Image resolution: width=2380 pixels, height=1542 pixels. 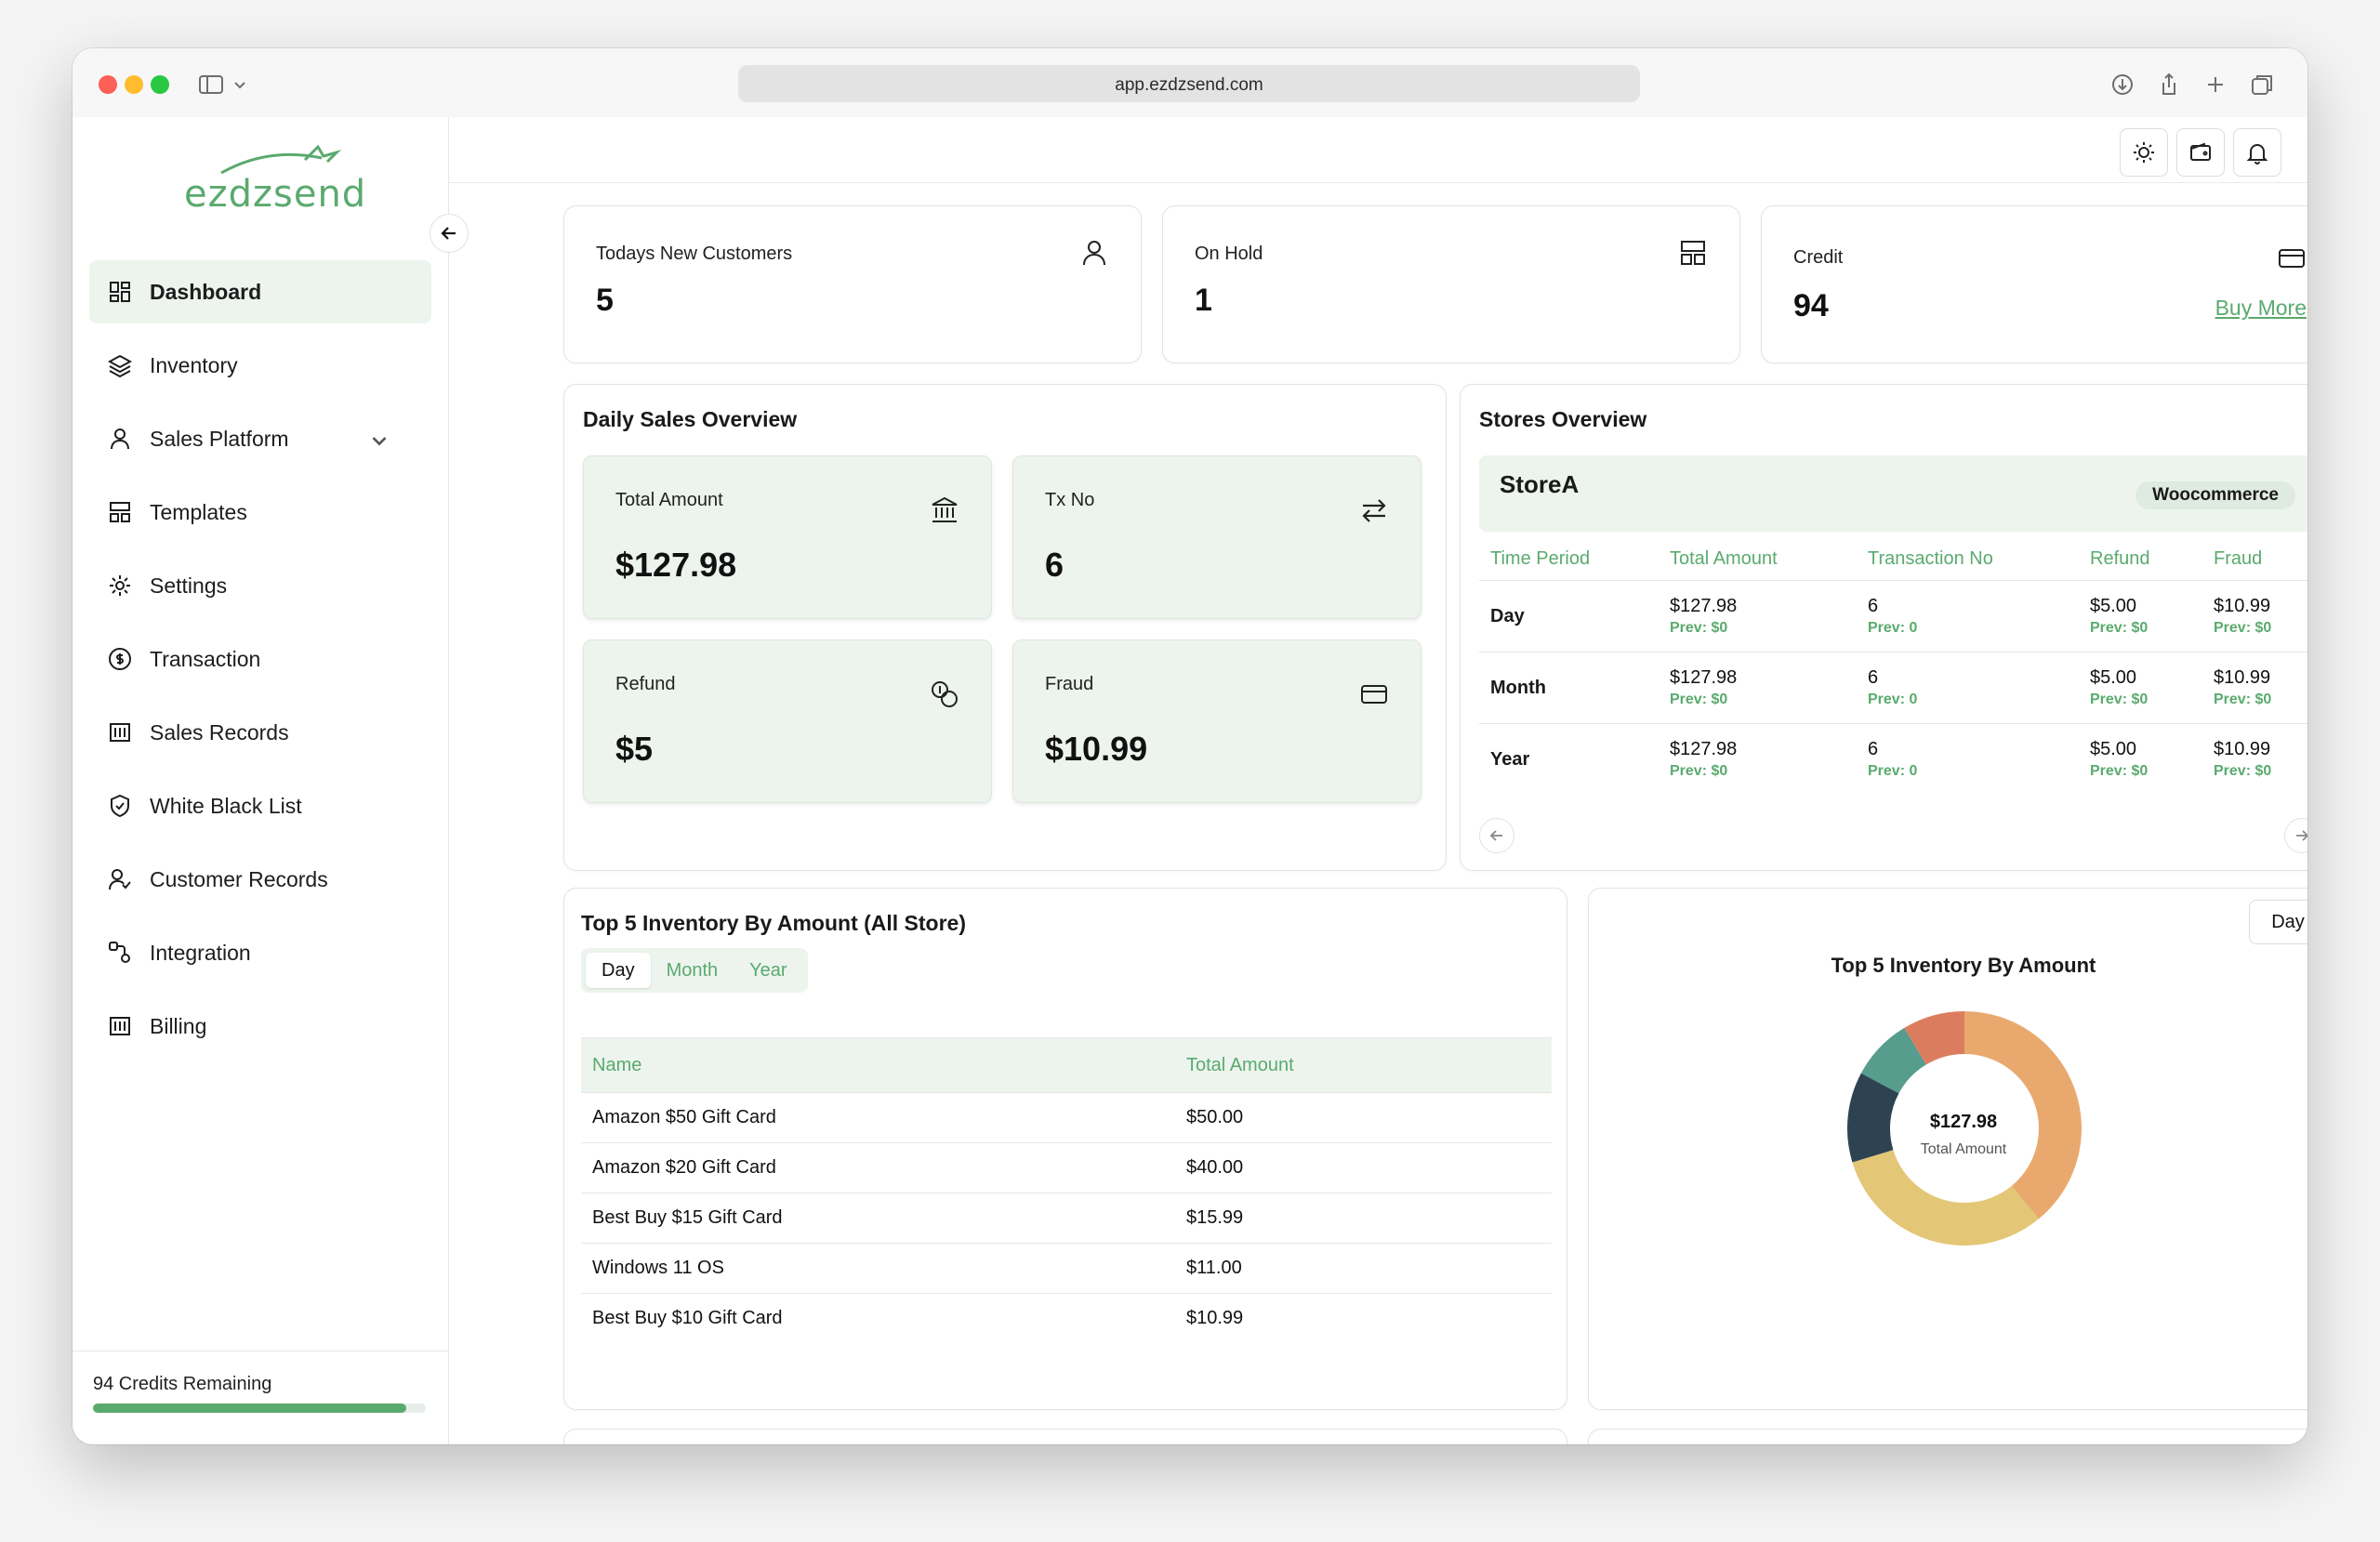 What do you see at coordinates (1377, 150) in the screenshot?
I see `top-bar` at bounding box center [1377, 150].